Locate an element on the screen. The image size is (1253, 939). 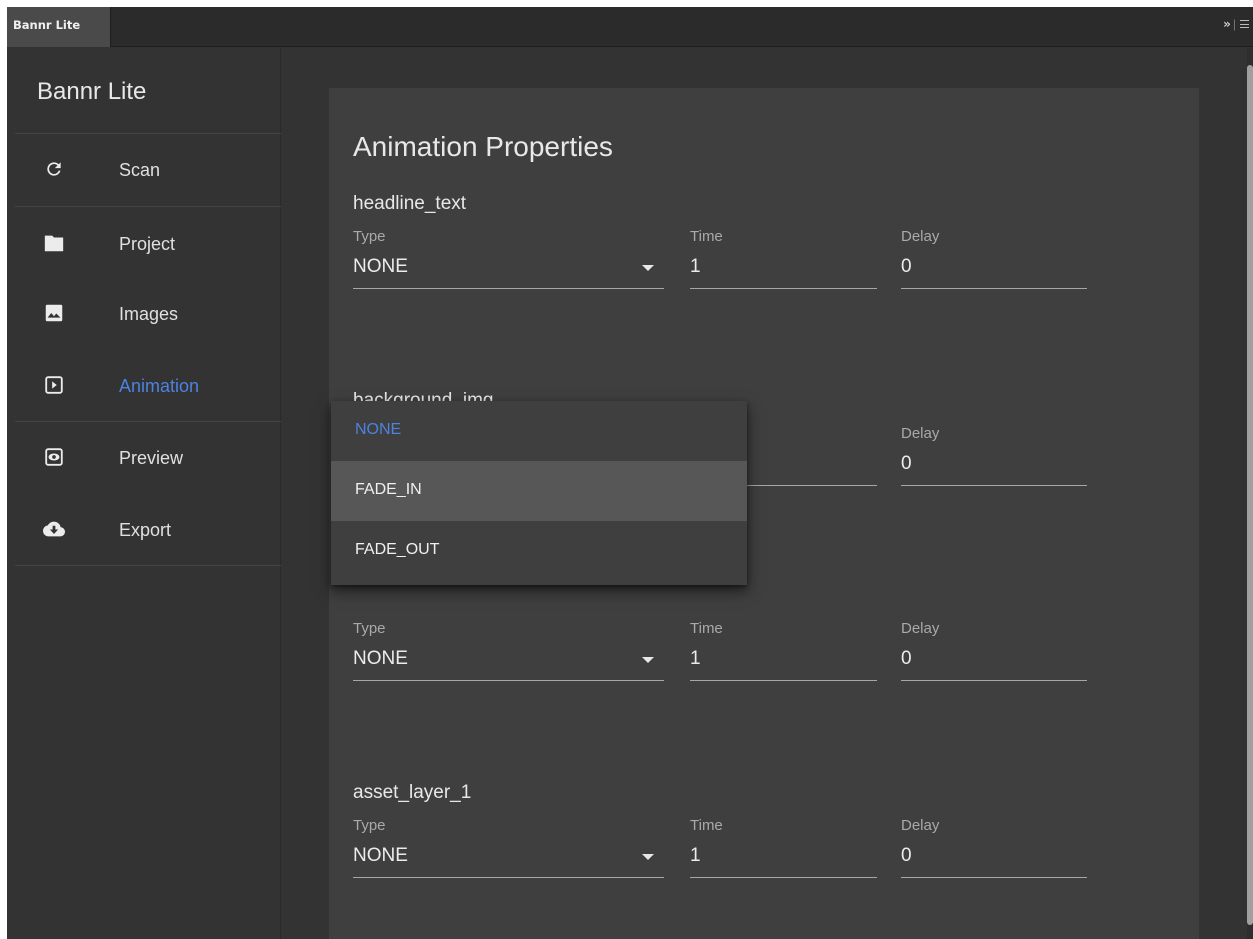
sidebar-item-export: Export is located at coordinates (148, 530).